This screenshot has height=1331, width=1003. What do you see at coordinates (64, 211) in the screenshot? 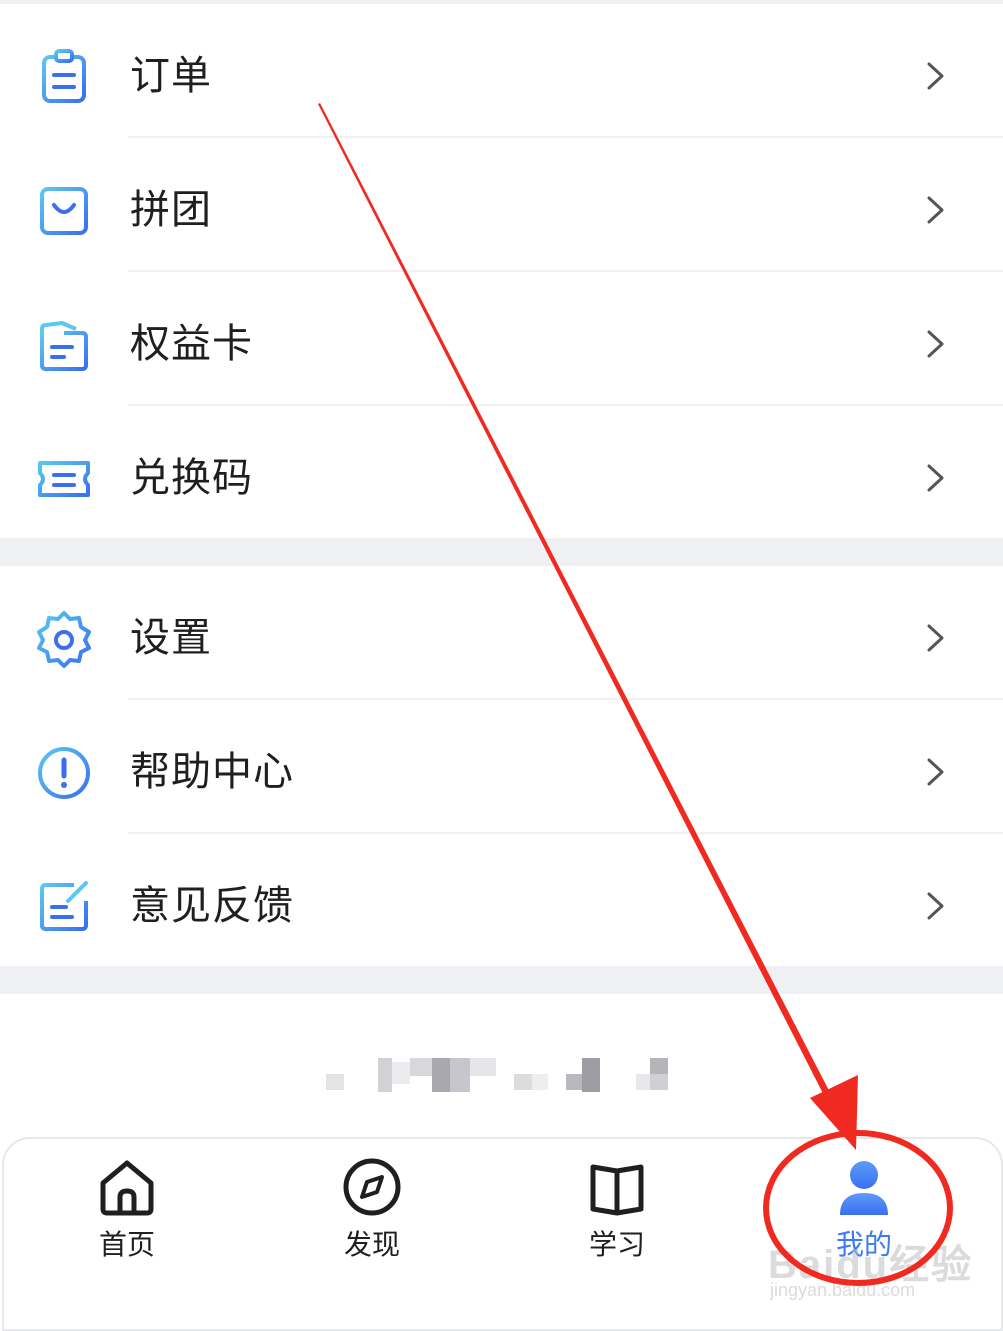
I see `shopping-bag-icon` at bounding box center [64, 211].